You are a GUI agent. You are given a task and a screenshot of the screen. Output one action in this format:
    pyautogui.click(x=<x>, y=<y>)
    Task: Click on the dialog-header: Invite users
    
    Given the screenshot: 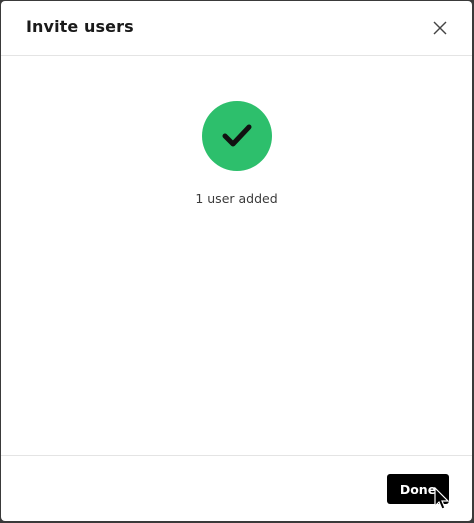 What is the action you would take?
    pyautogui.click(x=236, y=28)
    